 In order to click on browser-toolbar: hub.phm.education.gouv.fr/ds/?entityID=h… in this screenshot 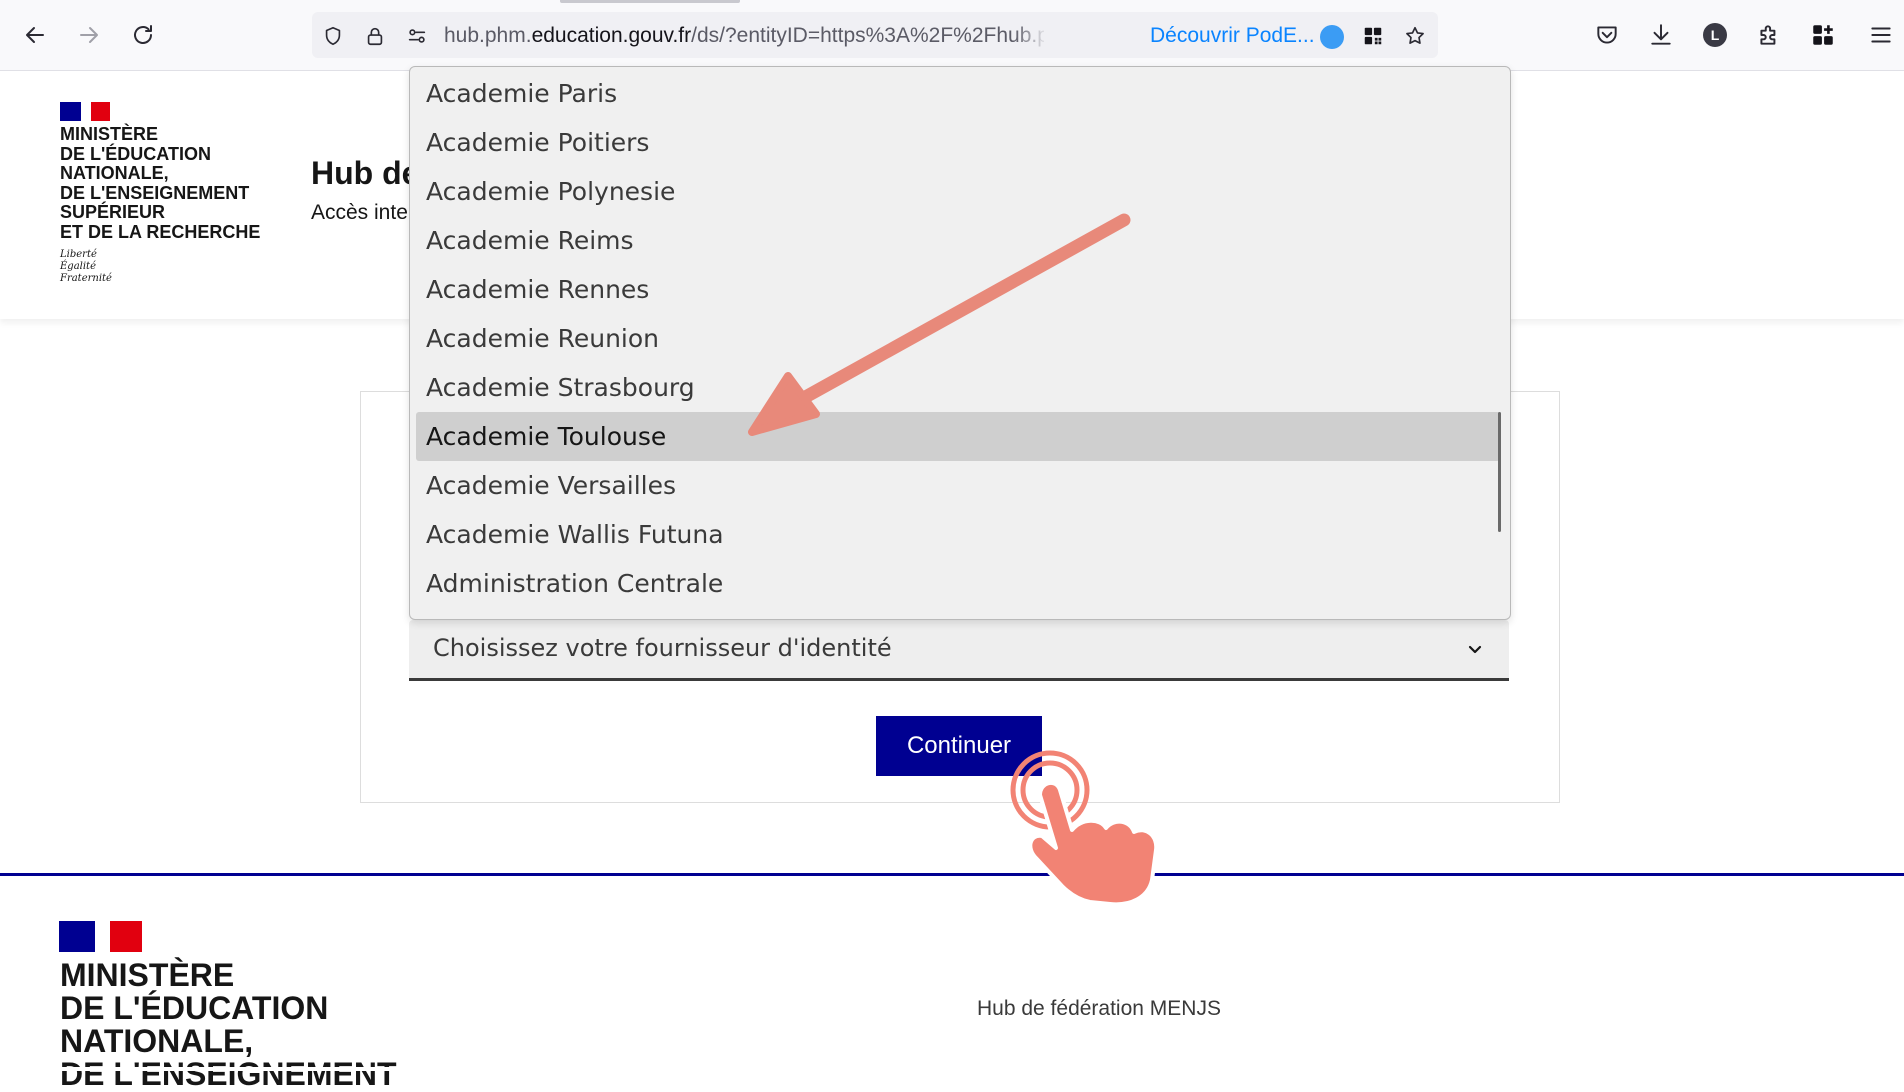, I will do `click(952, 35)`.